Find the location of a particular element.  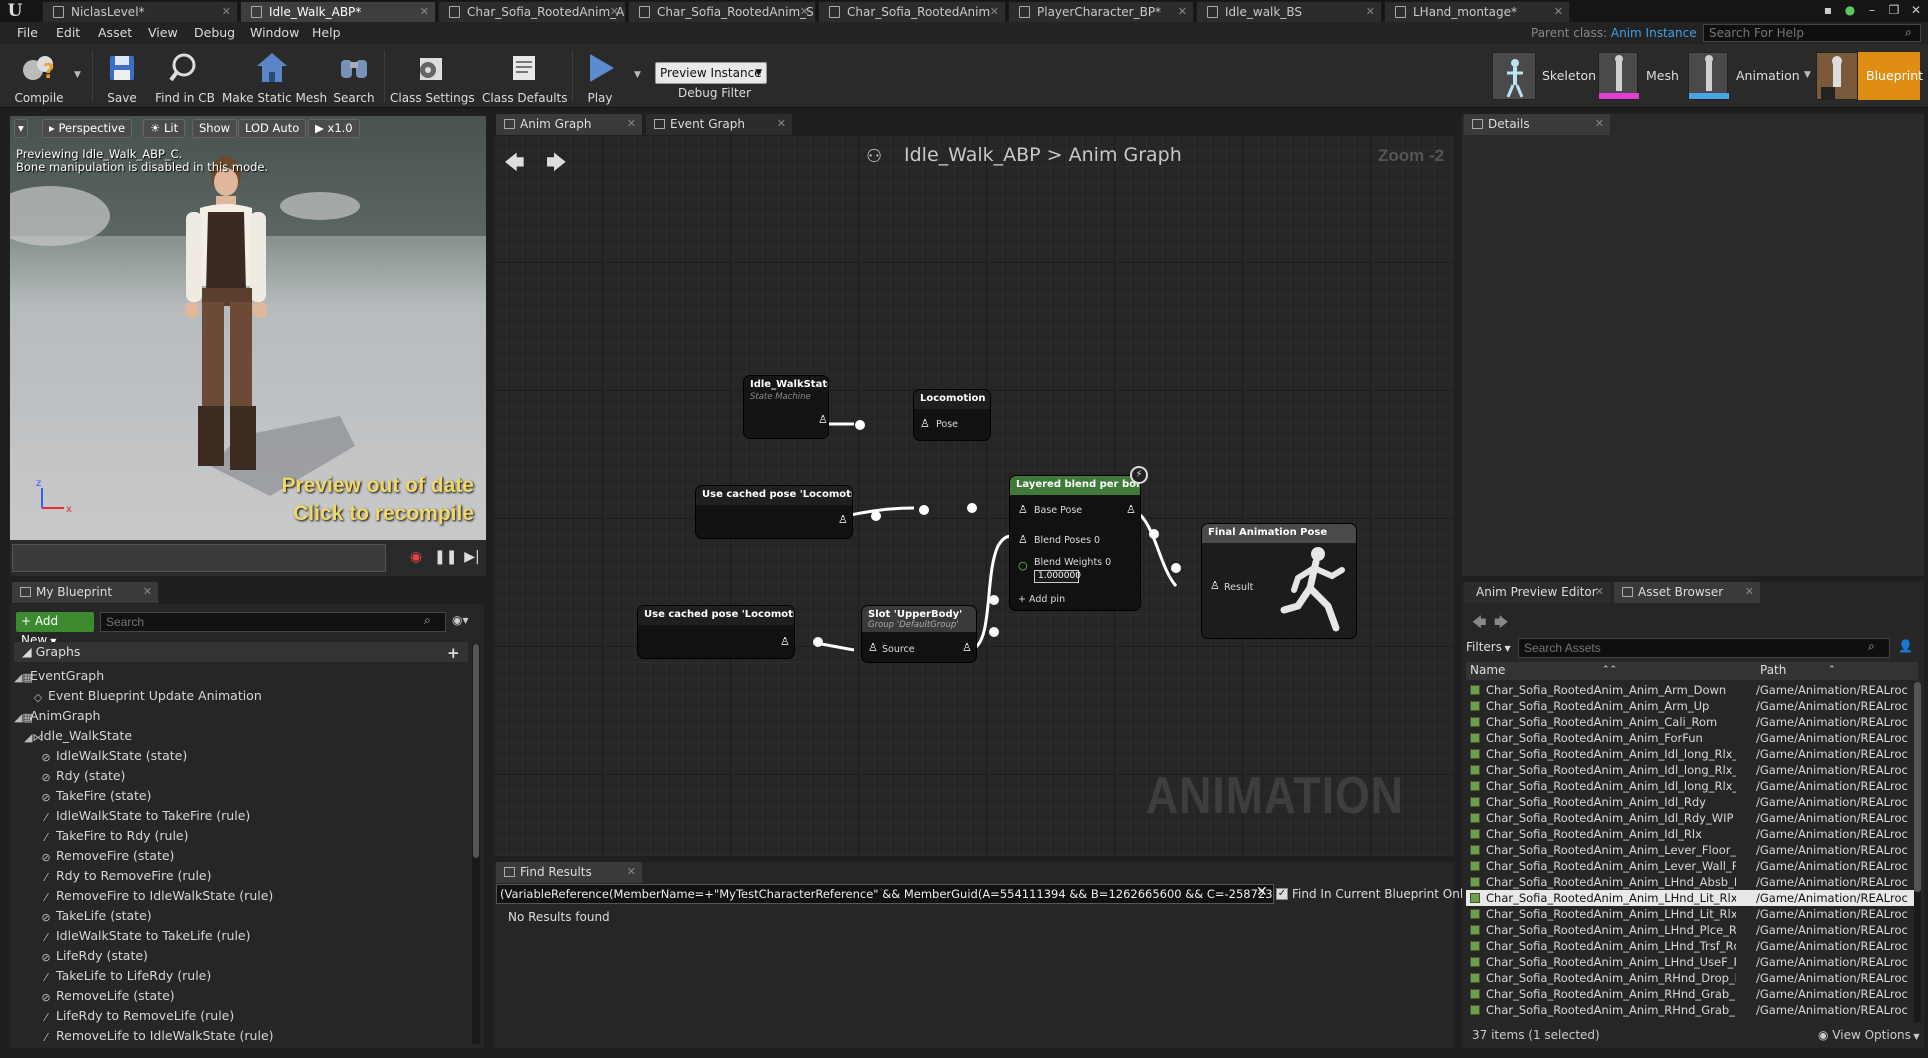

my-blueprint-scrollbar is located at coordinates (476, 844).